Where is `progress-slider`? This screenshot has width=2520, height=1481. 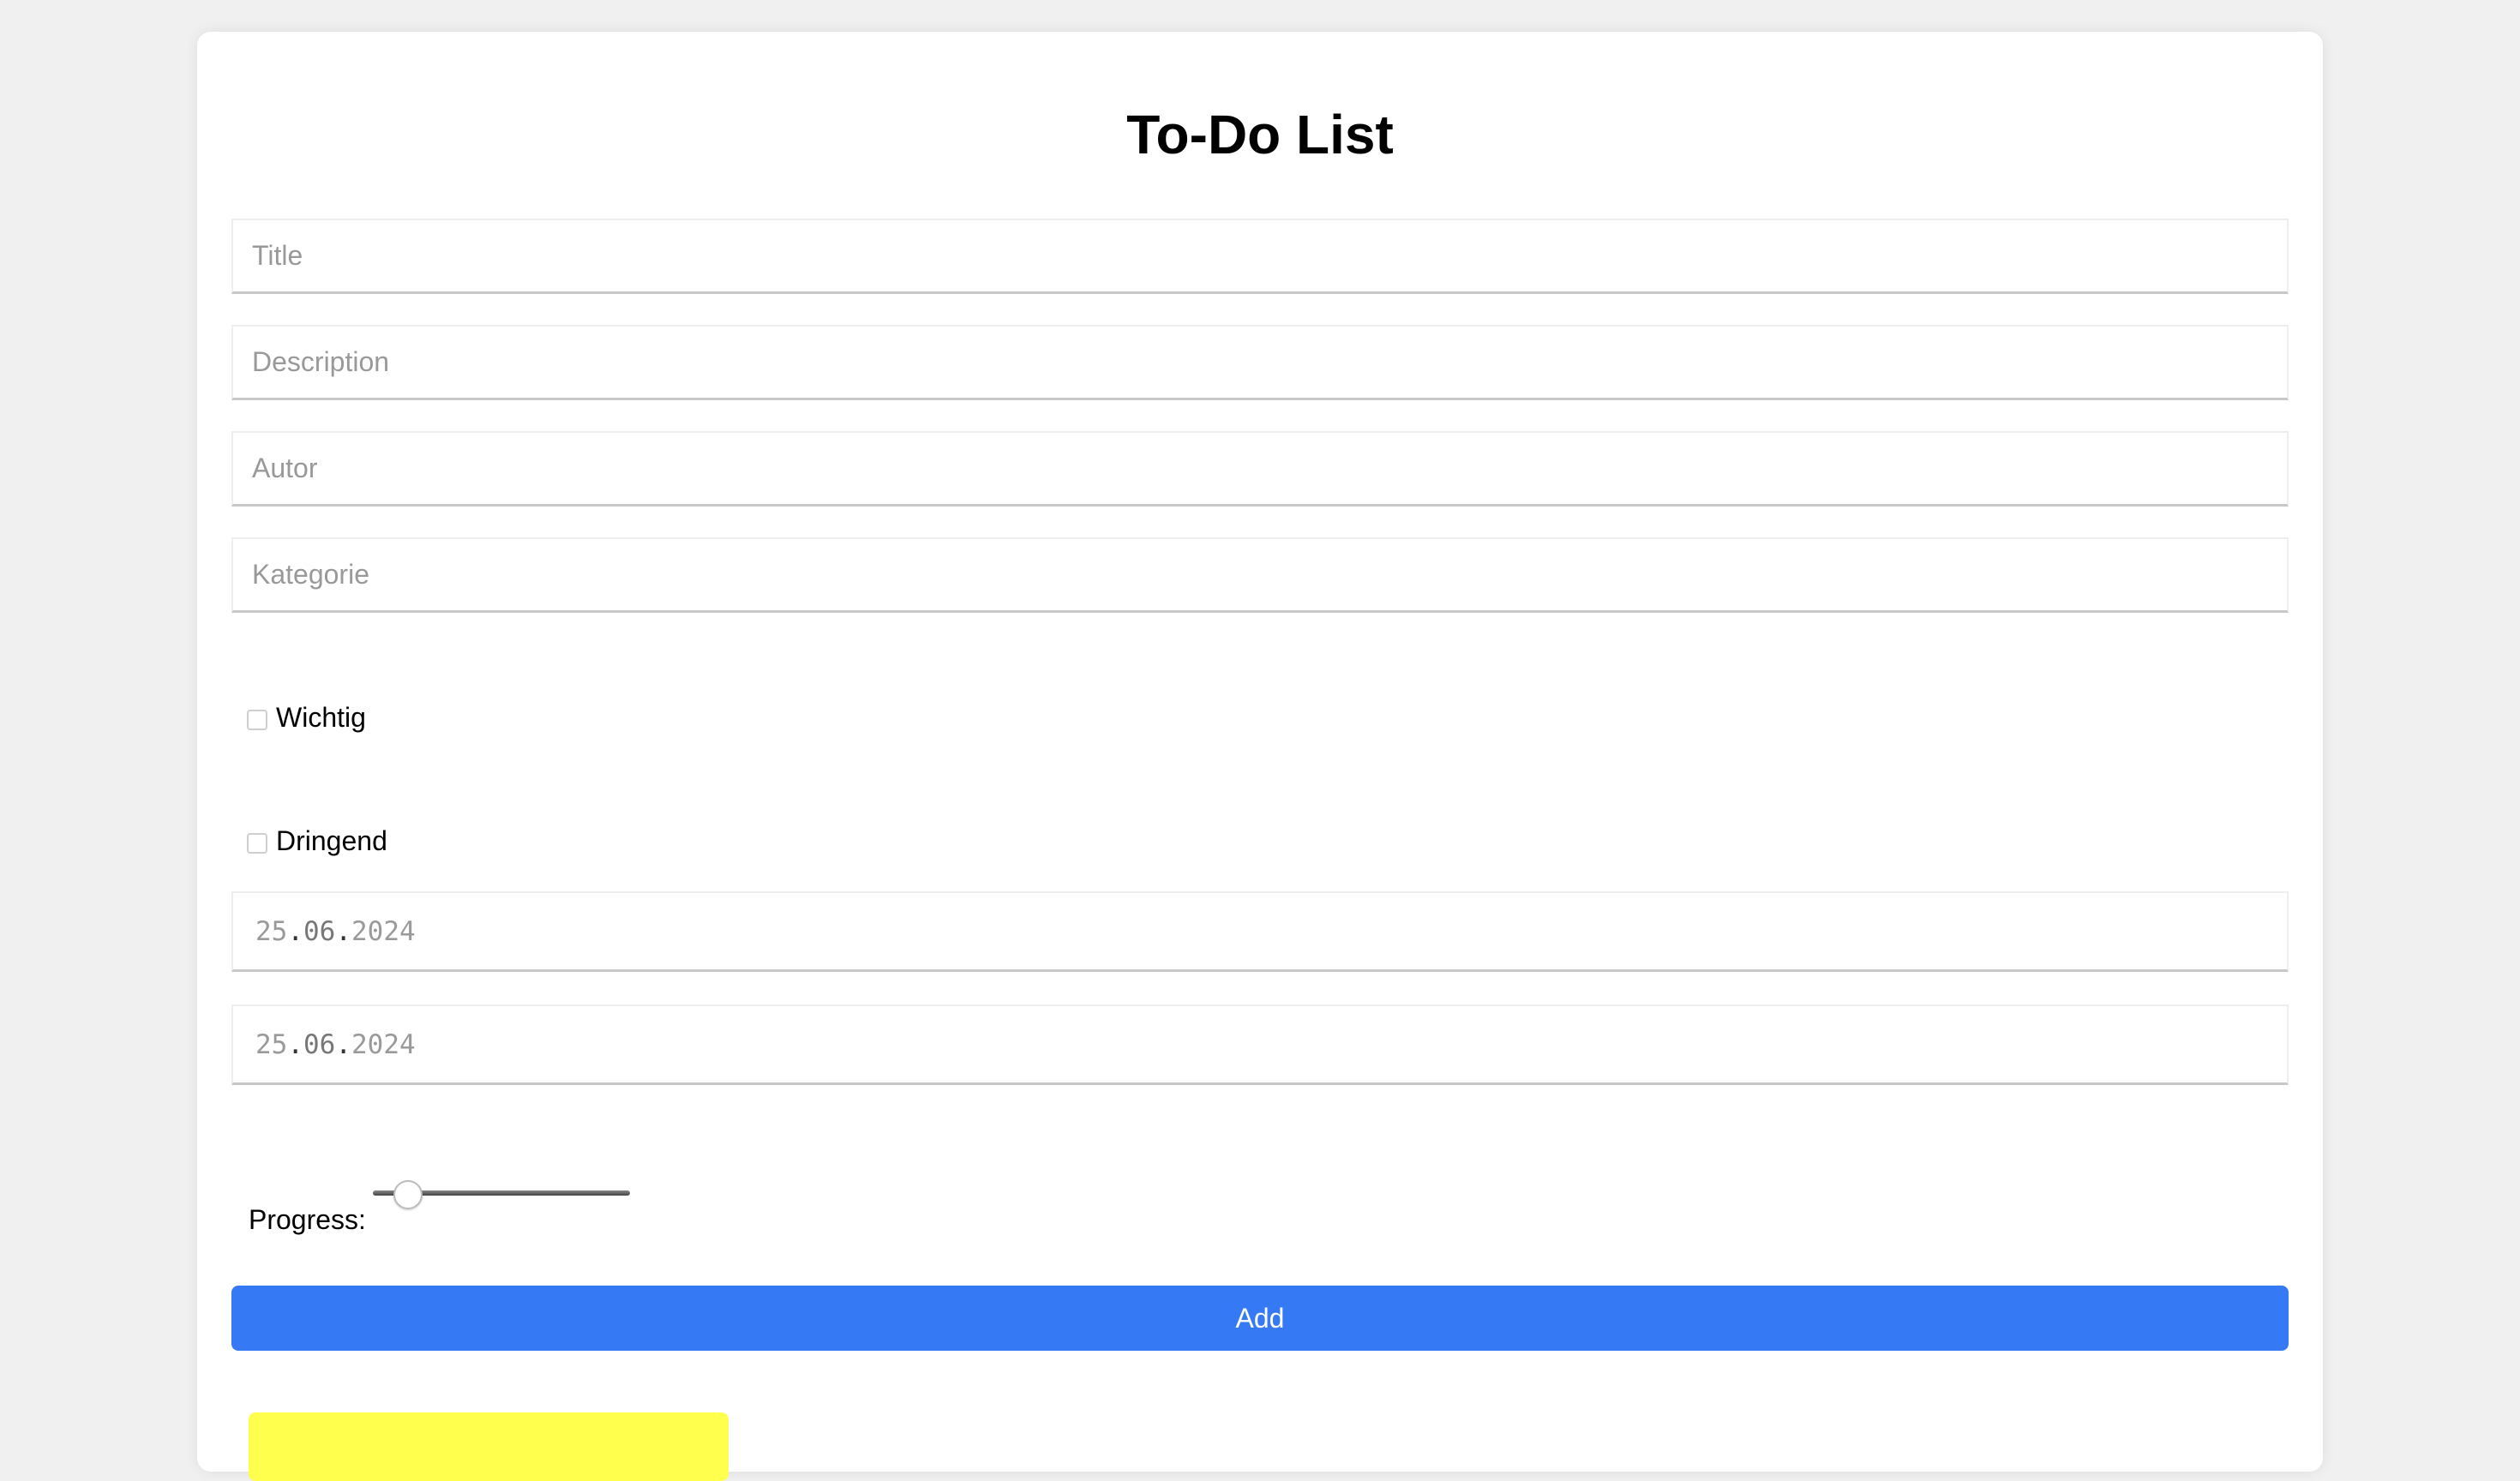 progress-slider is located at coordinates (501, 1194).